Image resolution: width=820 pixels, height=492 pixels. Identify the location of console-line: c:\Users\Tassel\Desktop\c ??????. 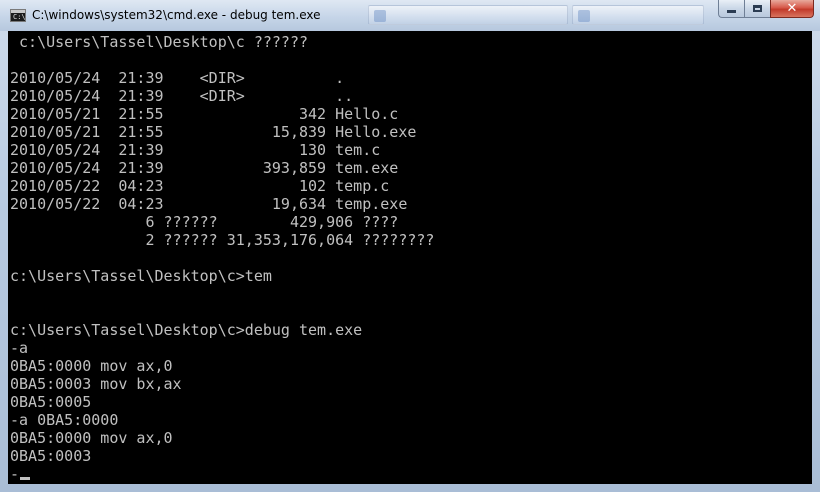
(159, 42).